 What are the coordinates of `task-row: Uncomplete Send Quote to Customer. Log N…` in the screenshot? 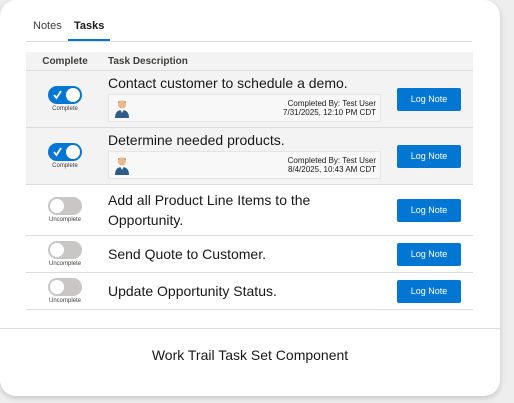 It's located at (249, 254).